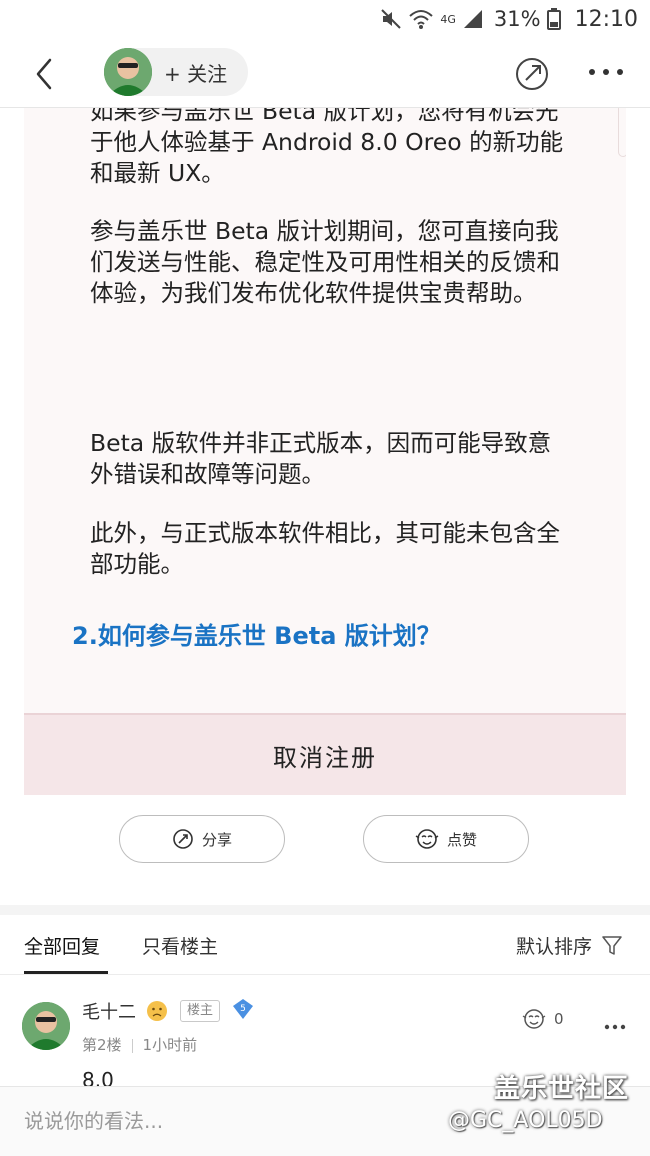 The width and height of the screenshot is (650, 1156). Describe the element at coordinates (606, 19) in the screenshot. I see `clock: 12:10` at that location.